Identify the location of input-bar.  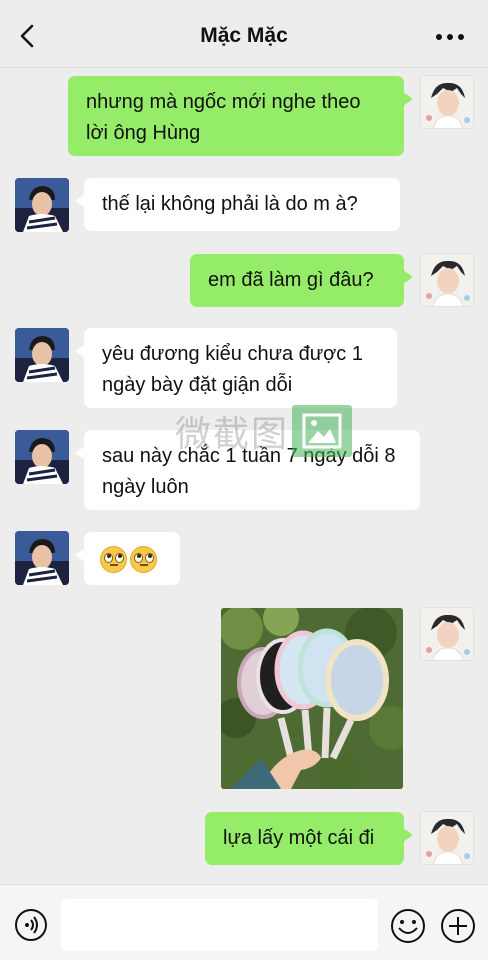
(244, 922).